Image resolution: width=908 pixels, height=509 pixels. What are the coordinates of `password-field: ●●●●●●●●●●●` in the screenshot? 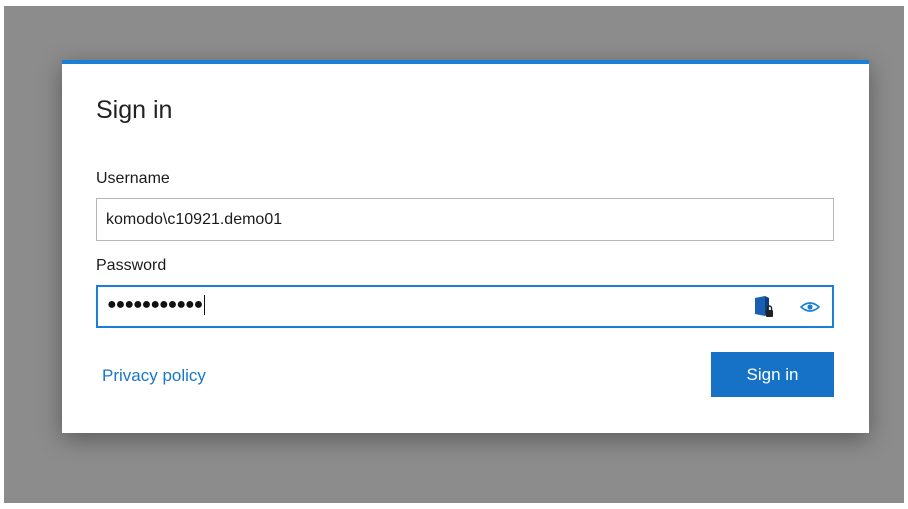 It's located at (465, 306).